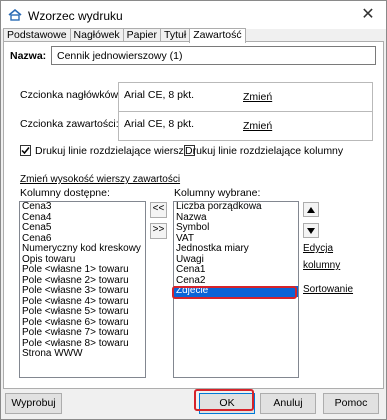 The image size is (387, 420). Describe the element at coordinates (264, 151) in the screenshot. I see `print-col-lines-label: Drukuj linie rozdzielające kolumny` at that location.